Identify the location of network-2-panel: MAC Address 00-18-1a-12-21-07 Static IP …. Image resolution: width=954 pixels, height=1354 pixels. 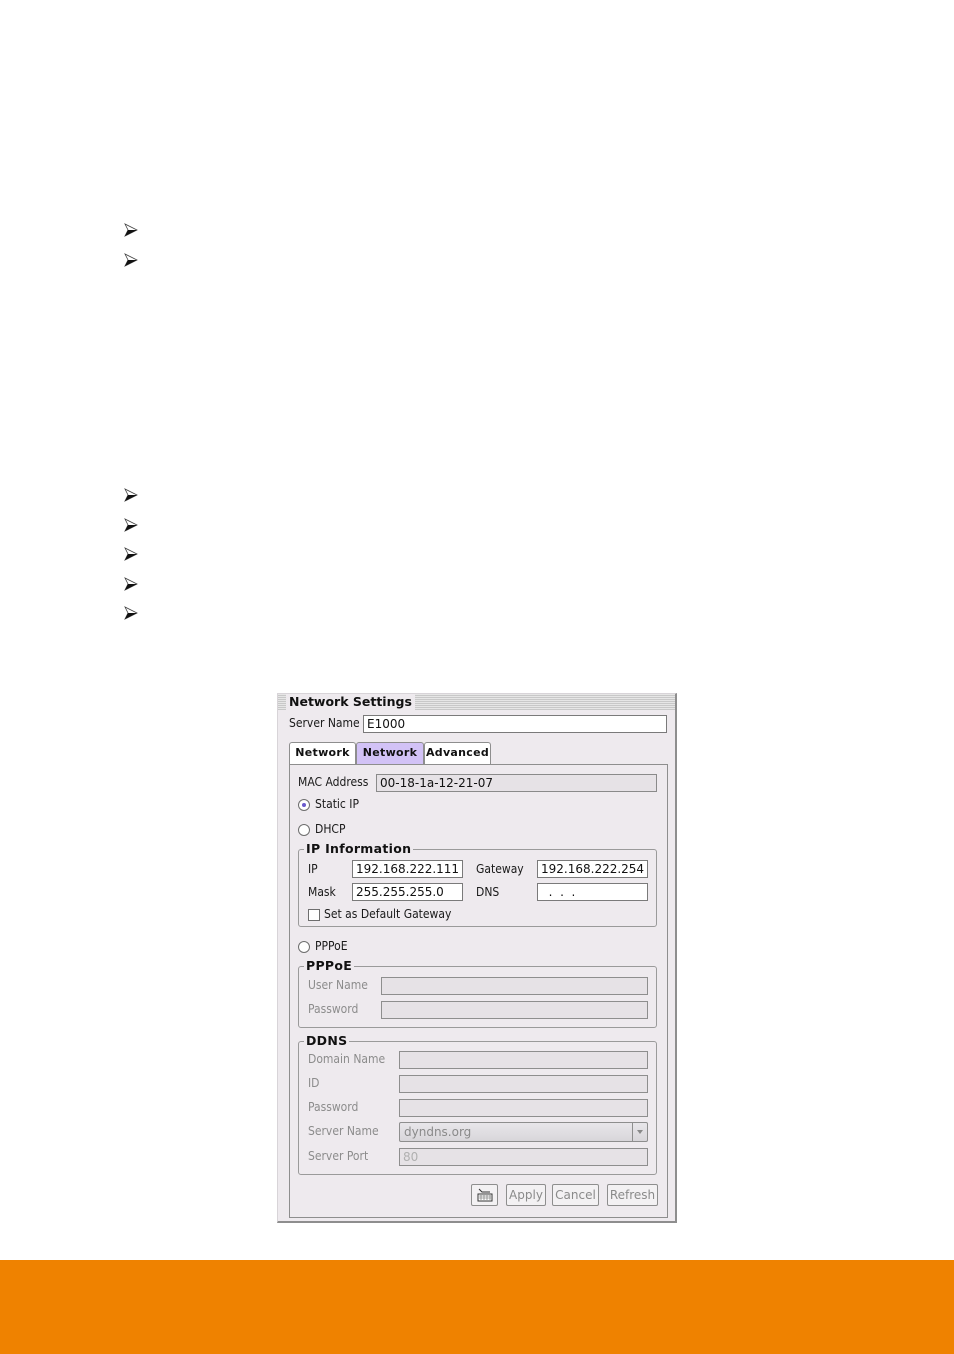
(478, 991).